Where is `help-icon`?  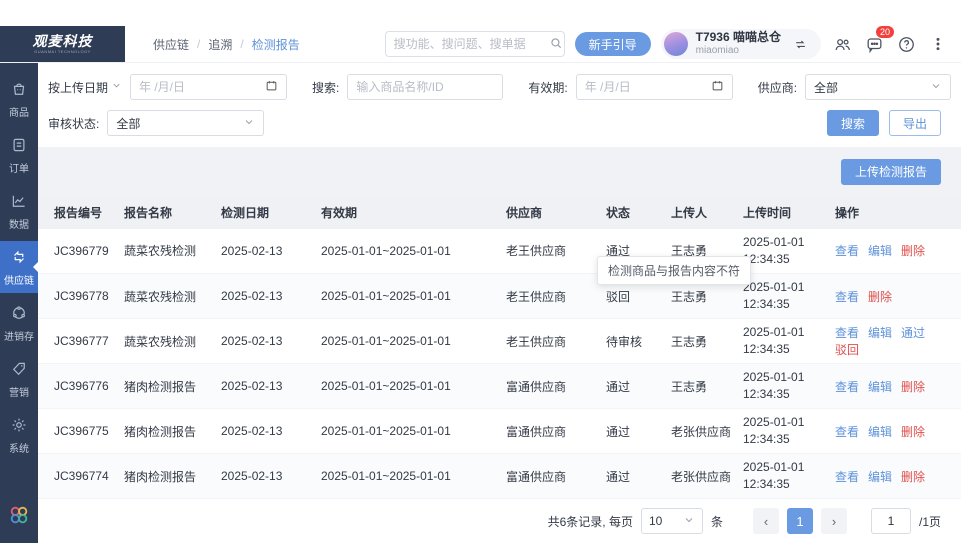
help-icon is located at coordinates (906, 44).